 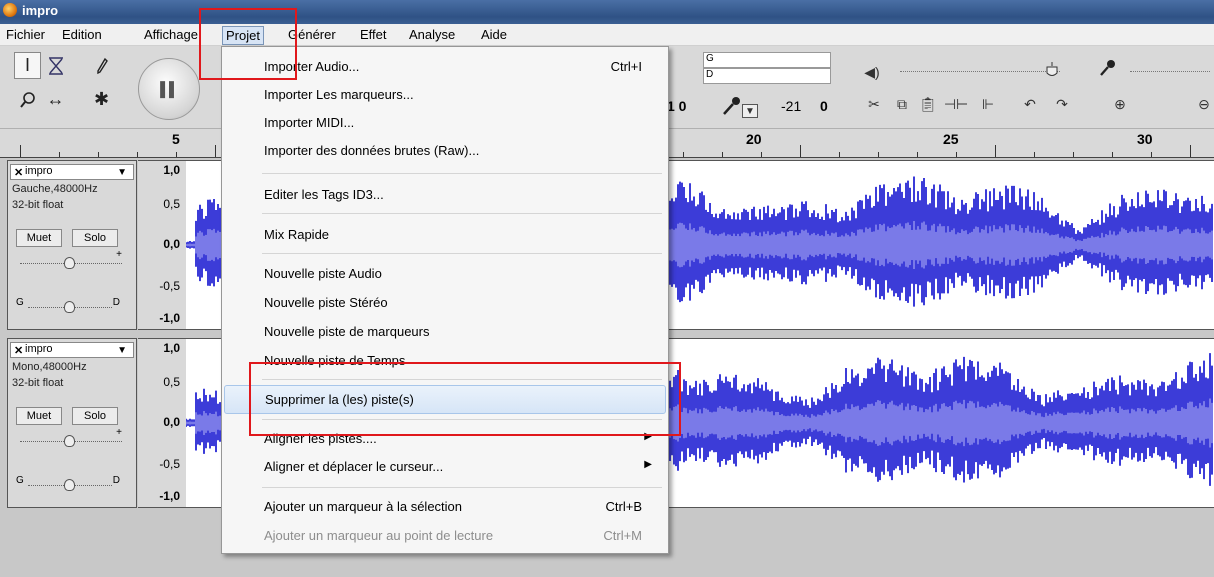 What do you see at coordinates (10, 10) in the screenshot?
I see `app-icon` at bounding box center [10, 10].